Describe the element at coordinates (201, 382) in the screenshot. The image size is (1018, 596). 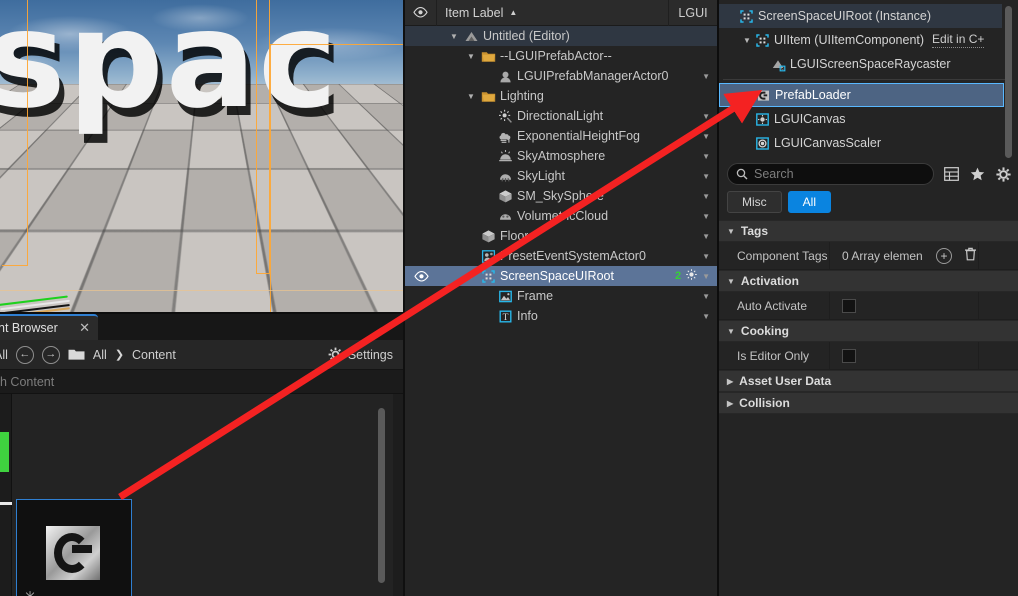
I see `content-search-input: h Content` at that location.